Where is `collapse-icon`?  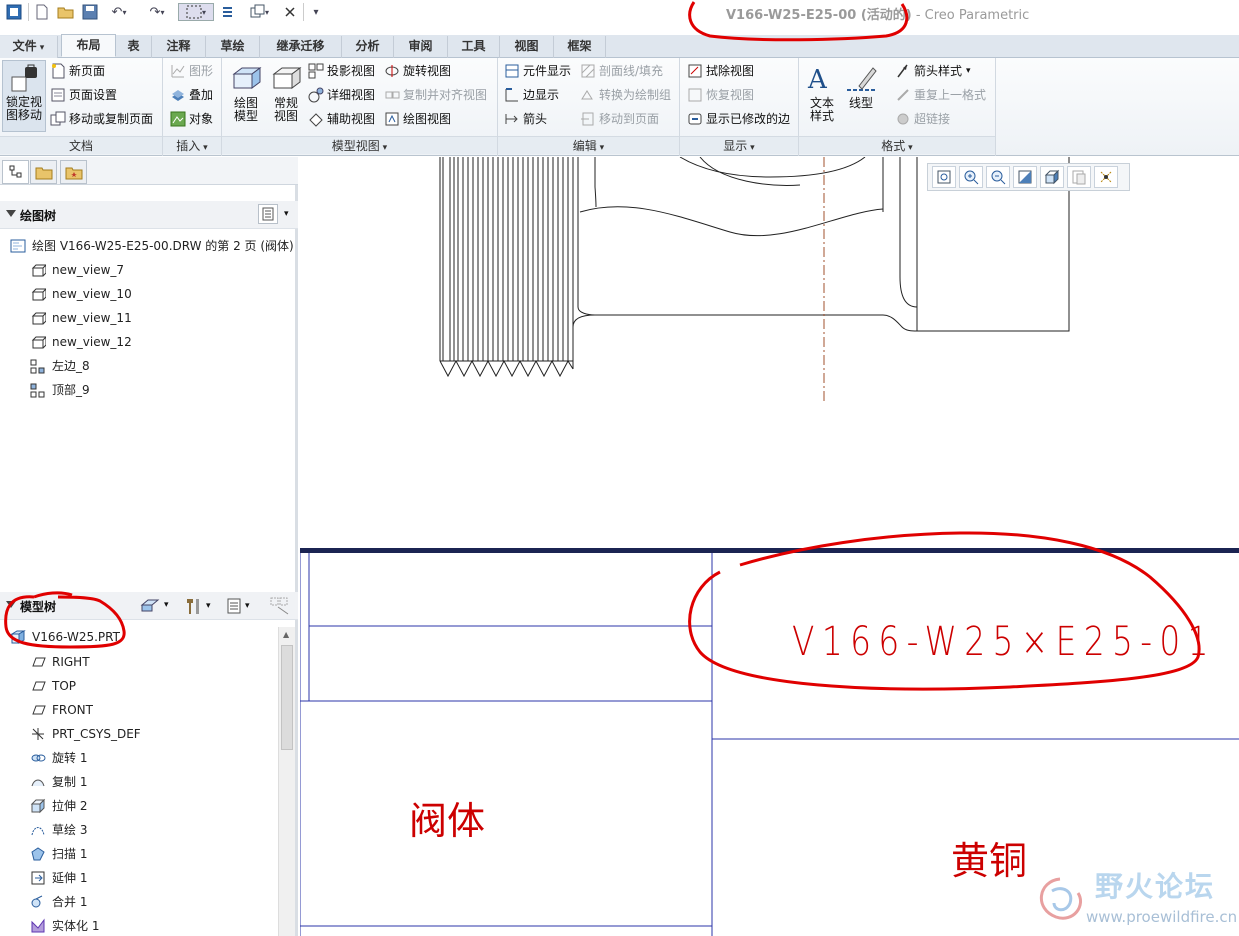
collapse-icon is located at coordinates (11, 213).